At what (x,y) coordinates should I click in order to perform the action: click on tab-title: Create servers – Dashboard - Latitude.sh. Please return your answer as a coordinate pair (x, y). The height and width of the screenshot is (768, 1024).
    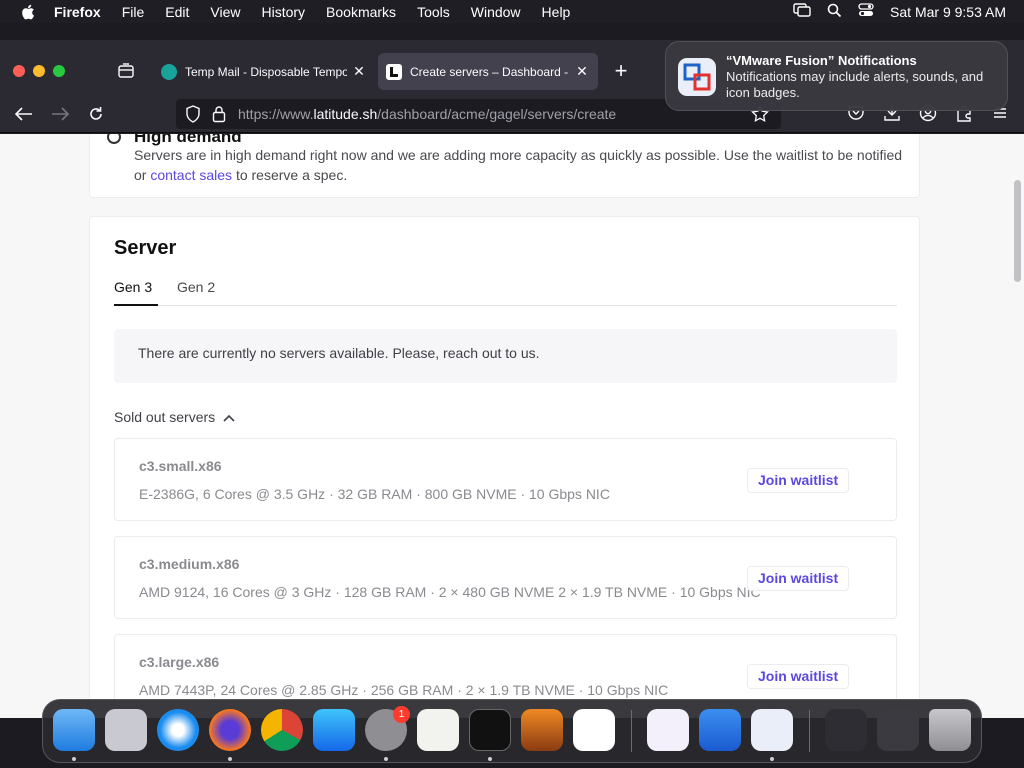
    Looking at the image, I should click on (490, 71).